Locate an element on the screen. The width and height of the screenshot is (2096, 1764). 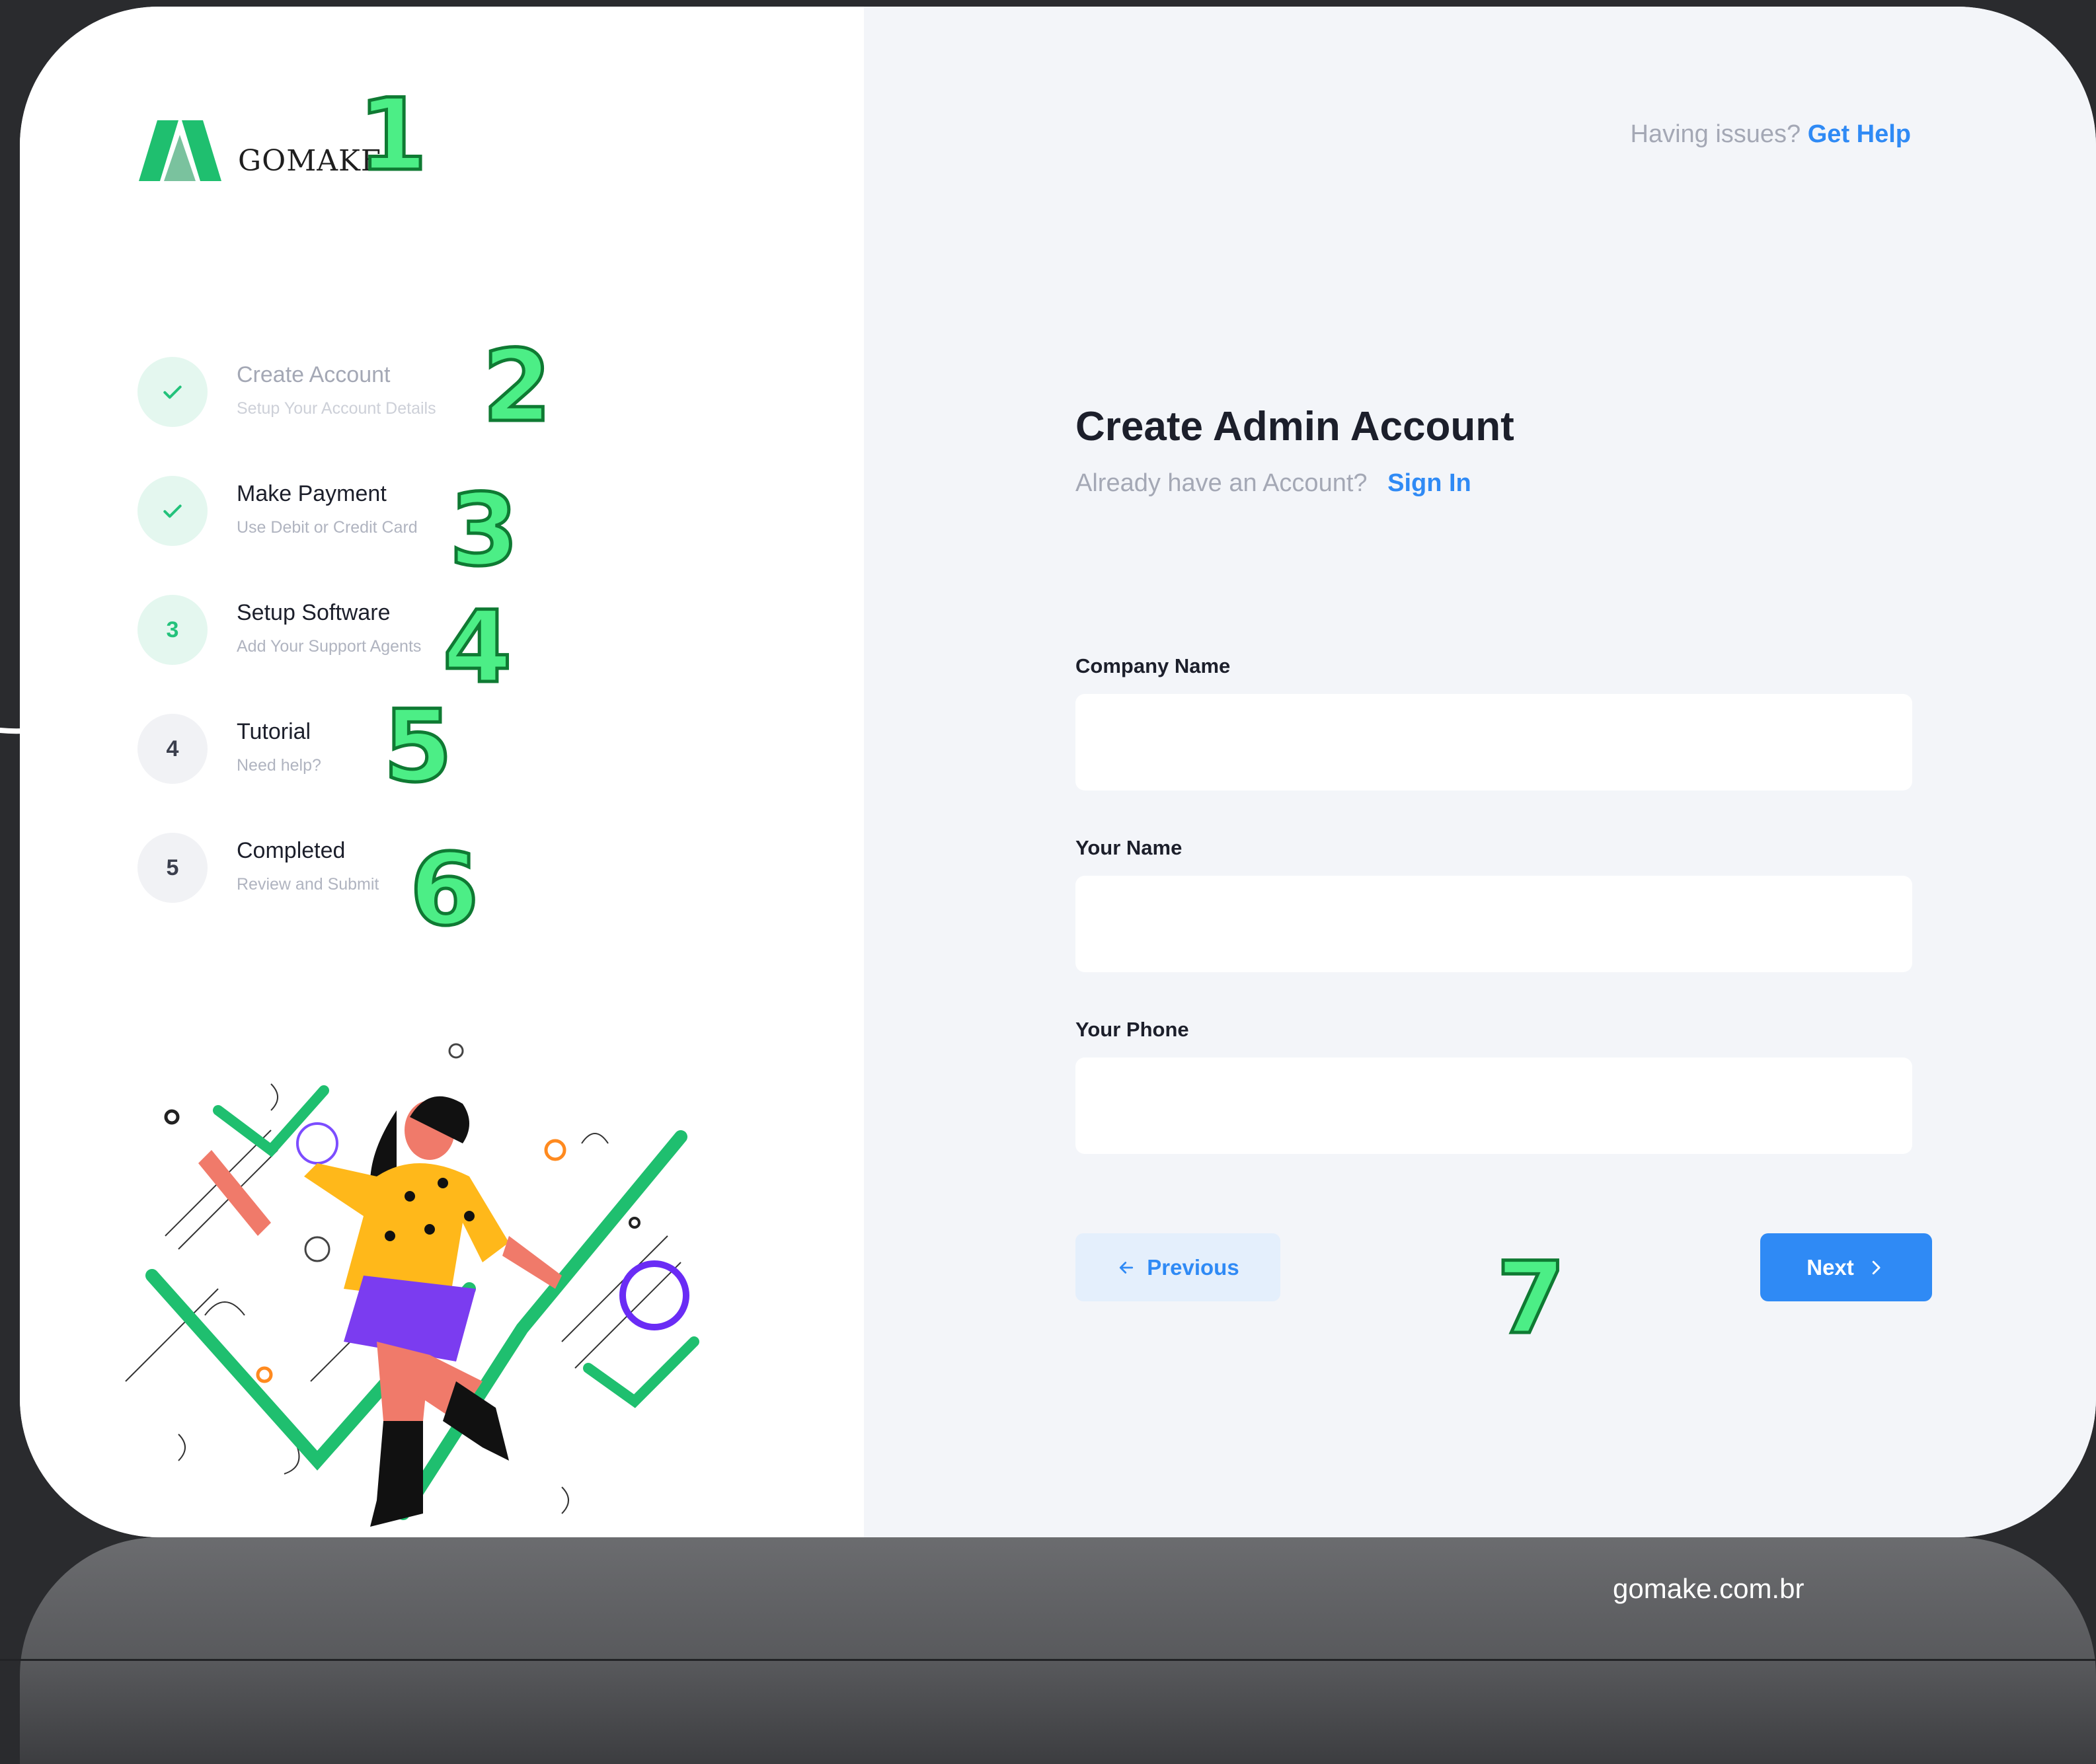
annotation-3: 3 is located at coordinates (483, 530).